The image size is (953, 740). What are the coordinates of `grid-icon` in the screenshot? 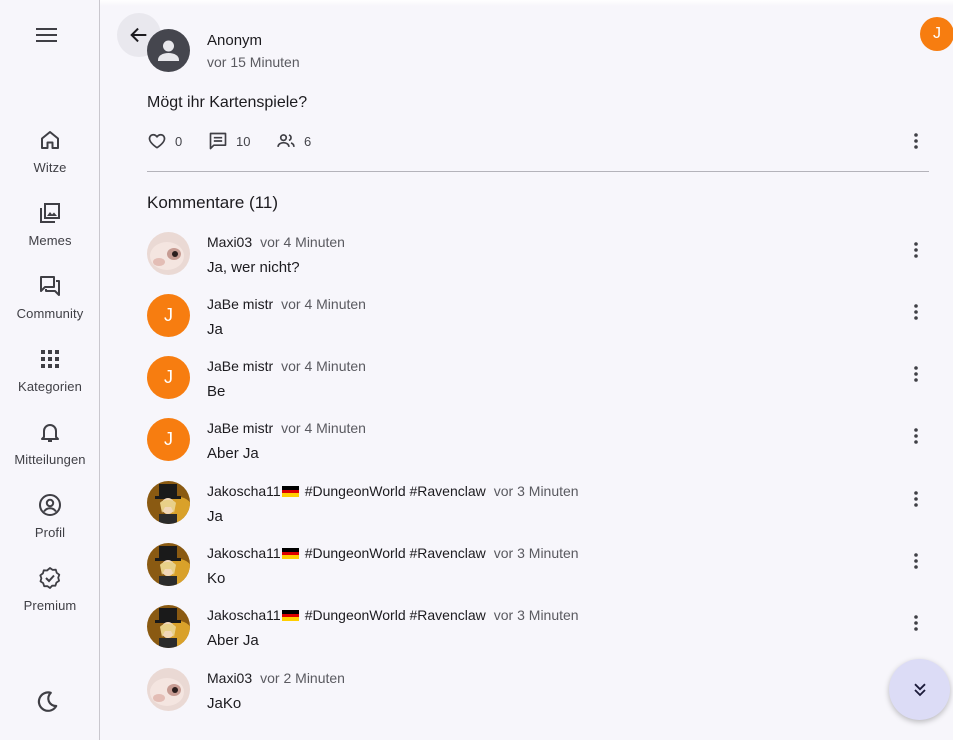 It's located at (50, 359).